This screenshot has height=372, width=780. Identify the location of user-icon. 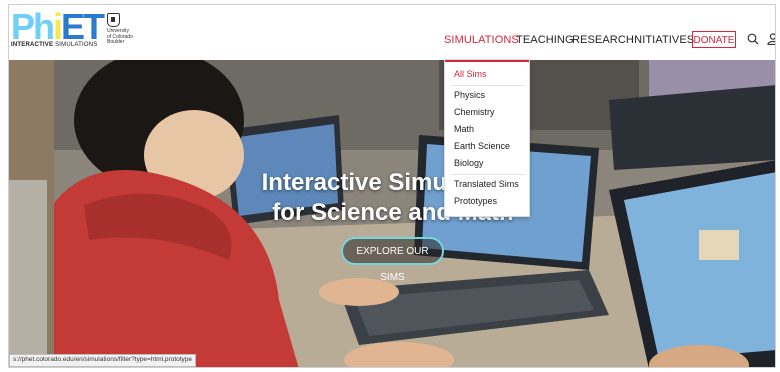
(771, 39).